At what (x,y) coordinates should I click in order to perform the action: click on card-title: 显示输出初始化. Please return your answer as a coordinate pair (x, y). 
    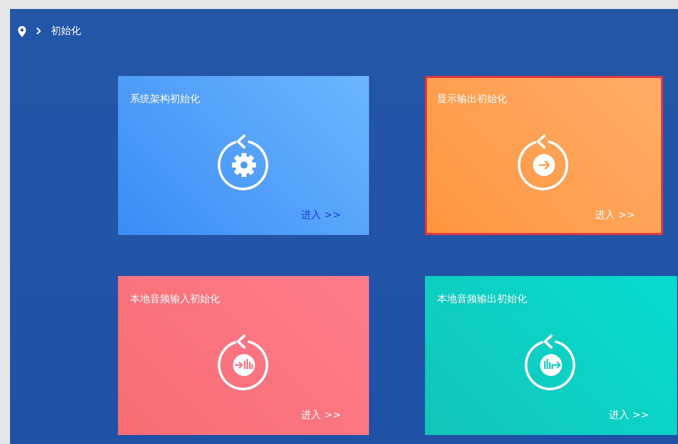
    Looking at the image, I should click on (472, 99).